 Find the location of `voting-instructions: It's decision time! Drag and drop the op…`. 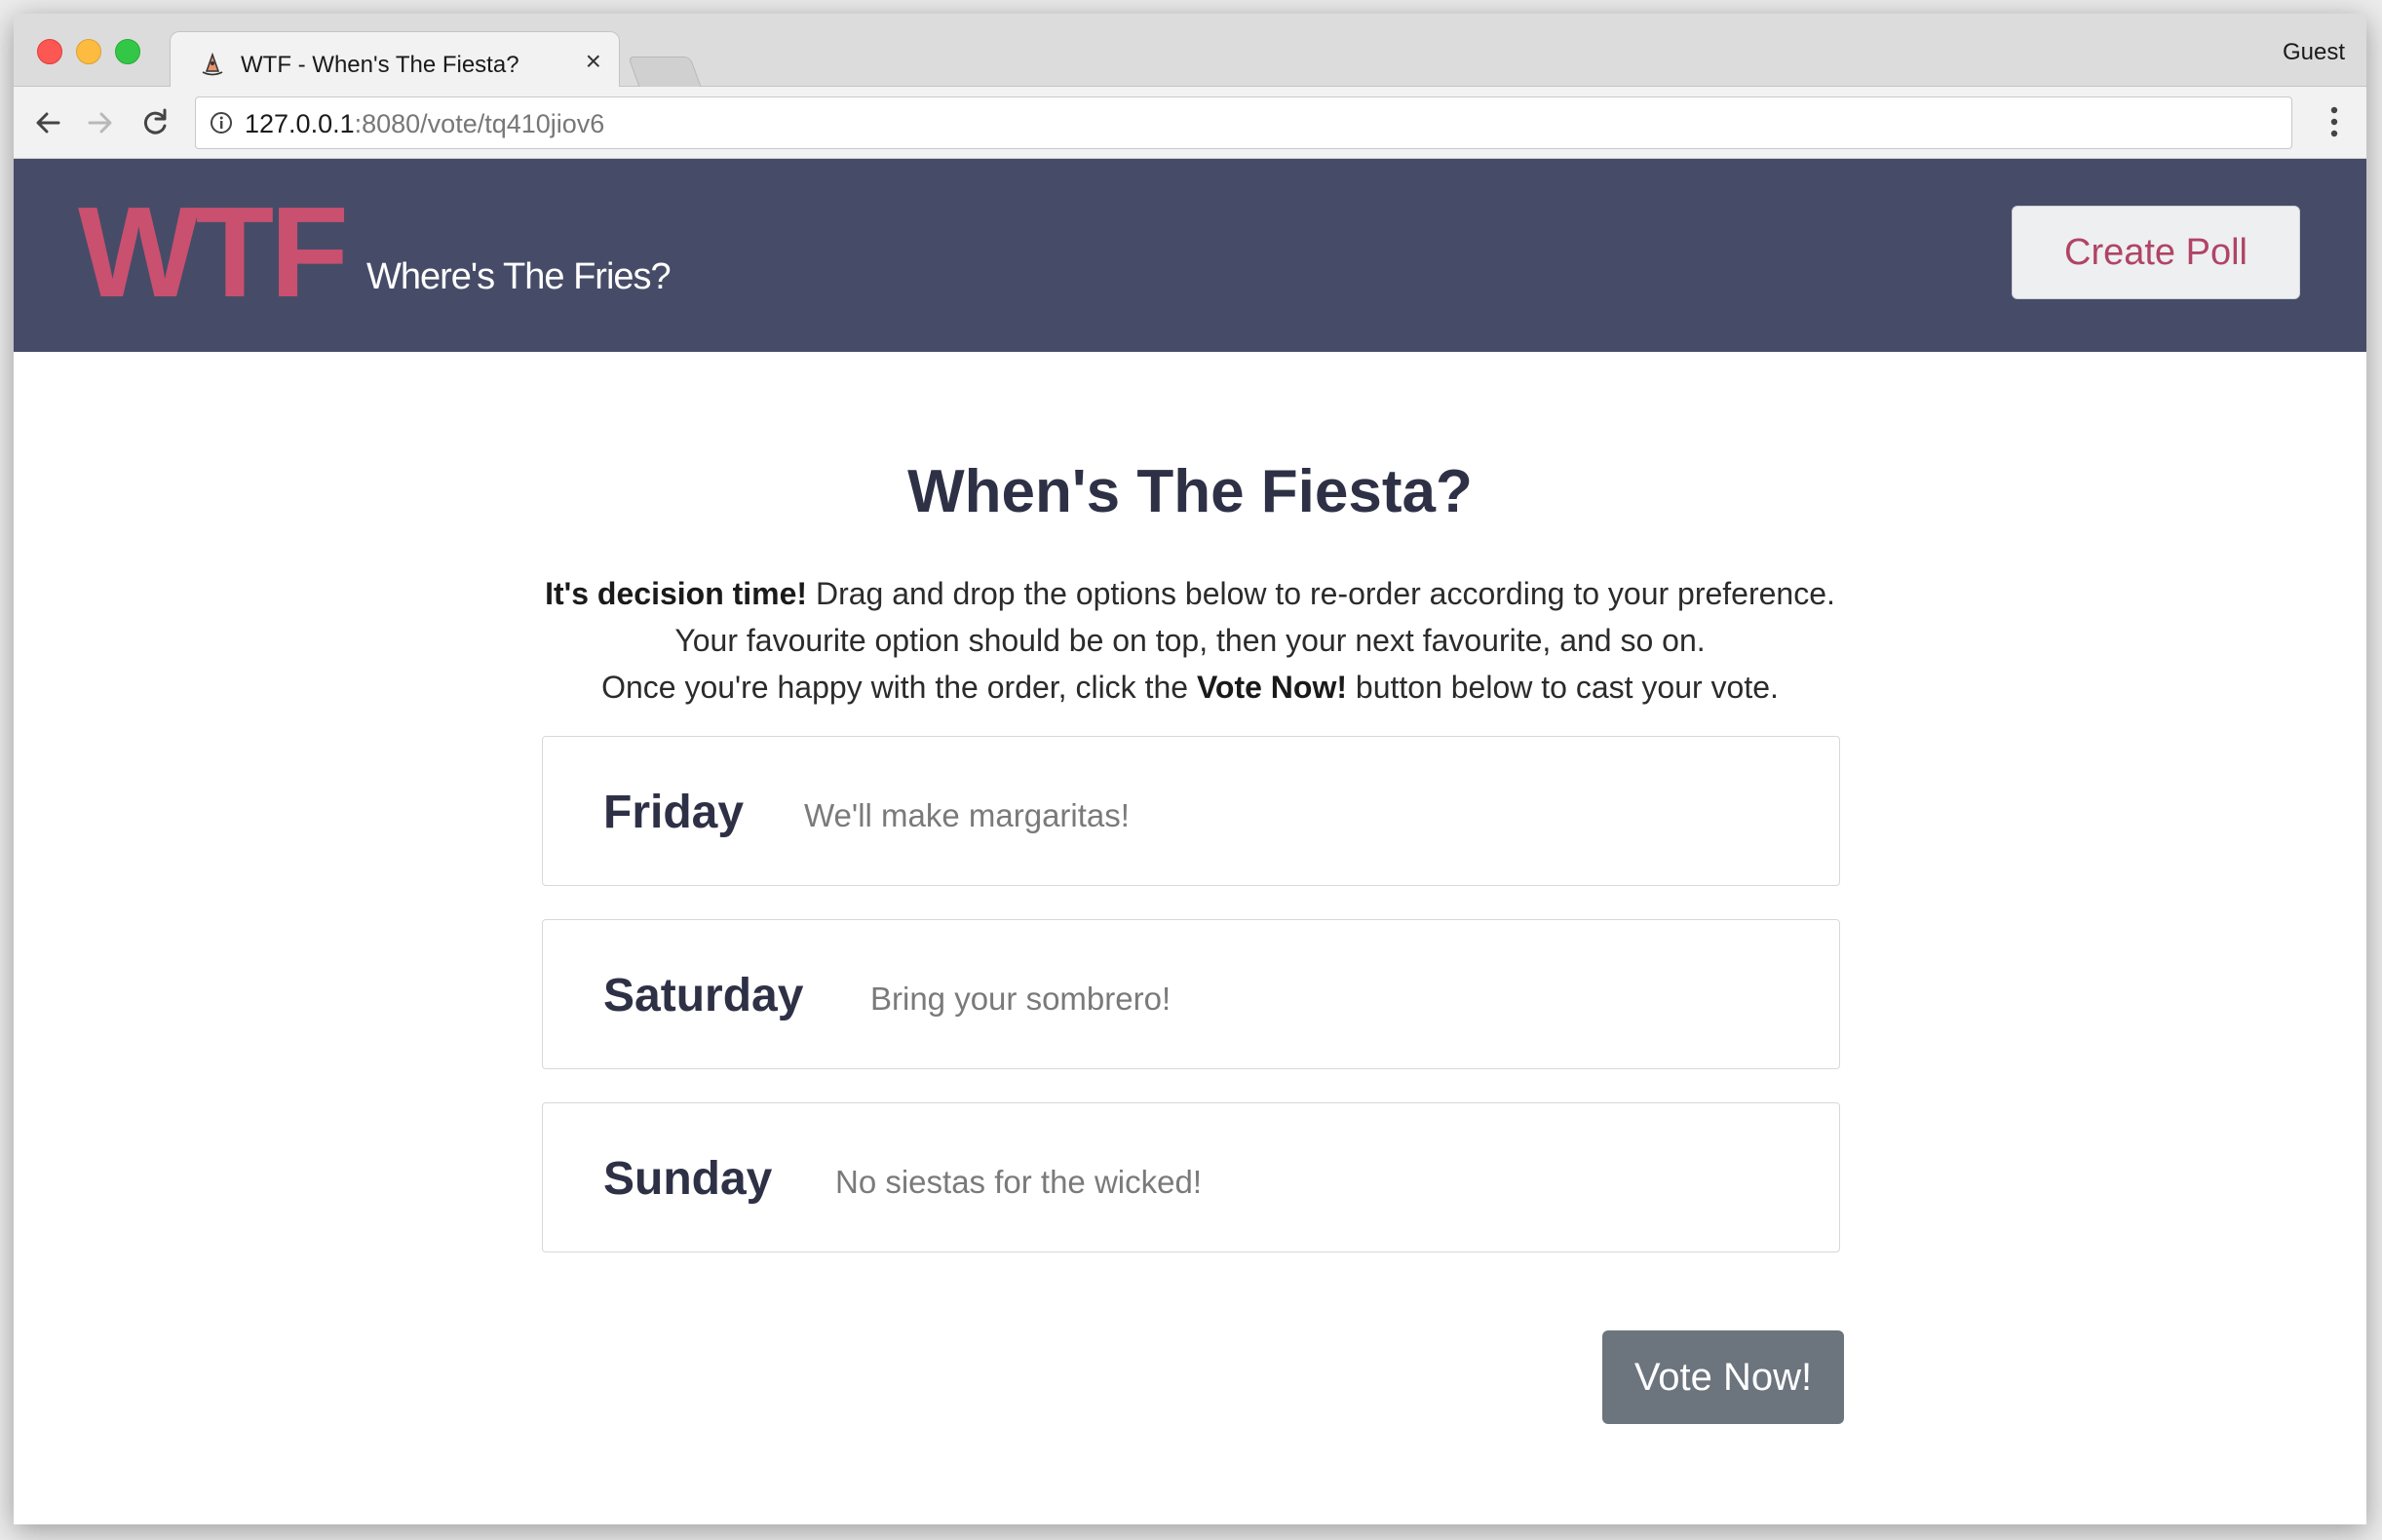

voting-instructions: It's decision time! Drag and drop the op… is located at coordinates (1190, 640).